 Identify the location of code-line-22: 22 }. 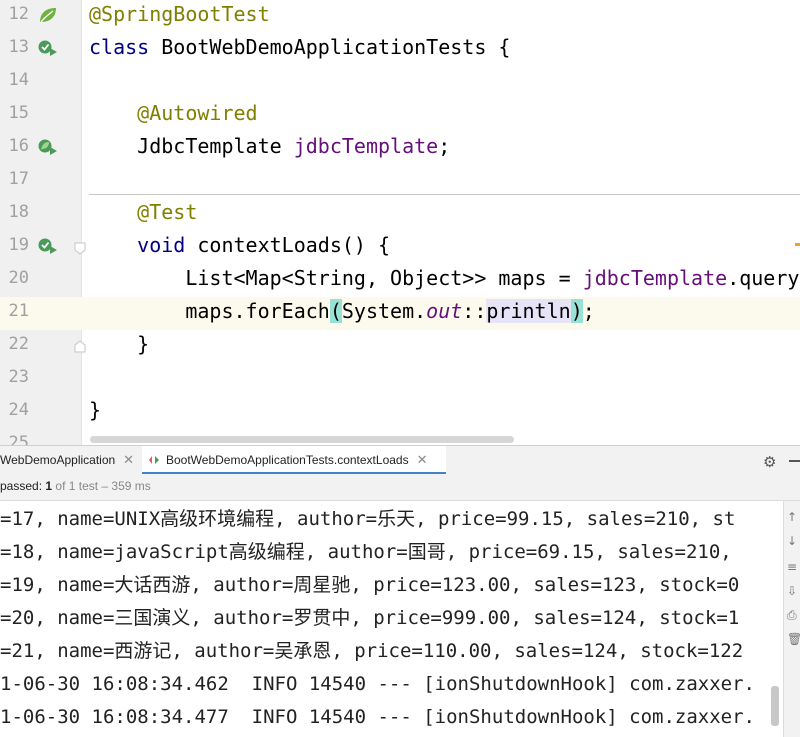
(400, 346).